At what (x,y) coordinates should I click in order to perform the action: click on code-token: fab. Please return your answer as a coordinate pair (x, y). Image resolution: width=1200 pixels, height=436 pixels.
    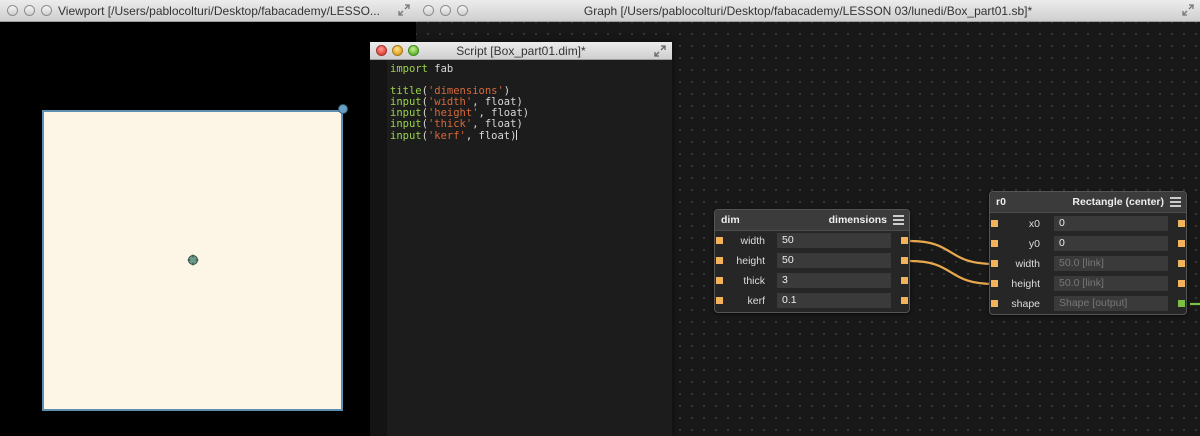
    Looking at the image, I should click on (440, 69).